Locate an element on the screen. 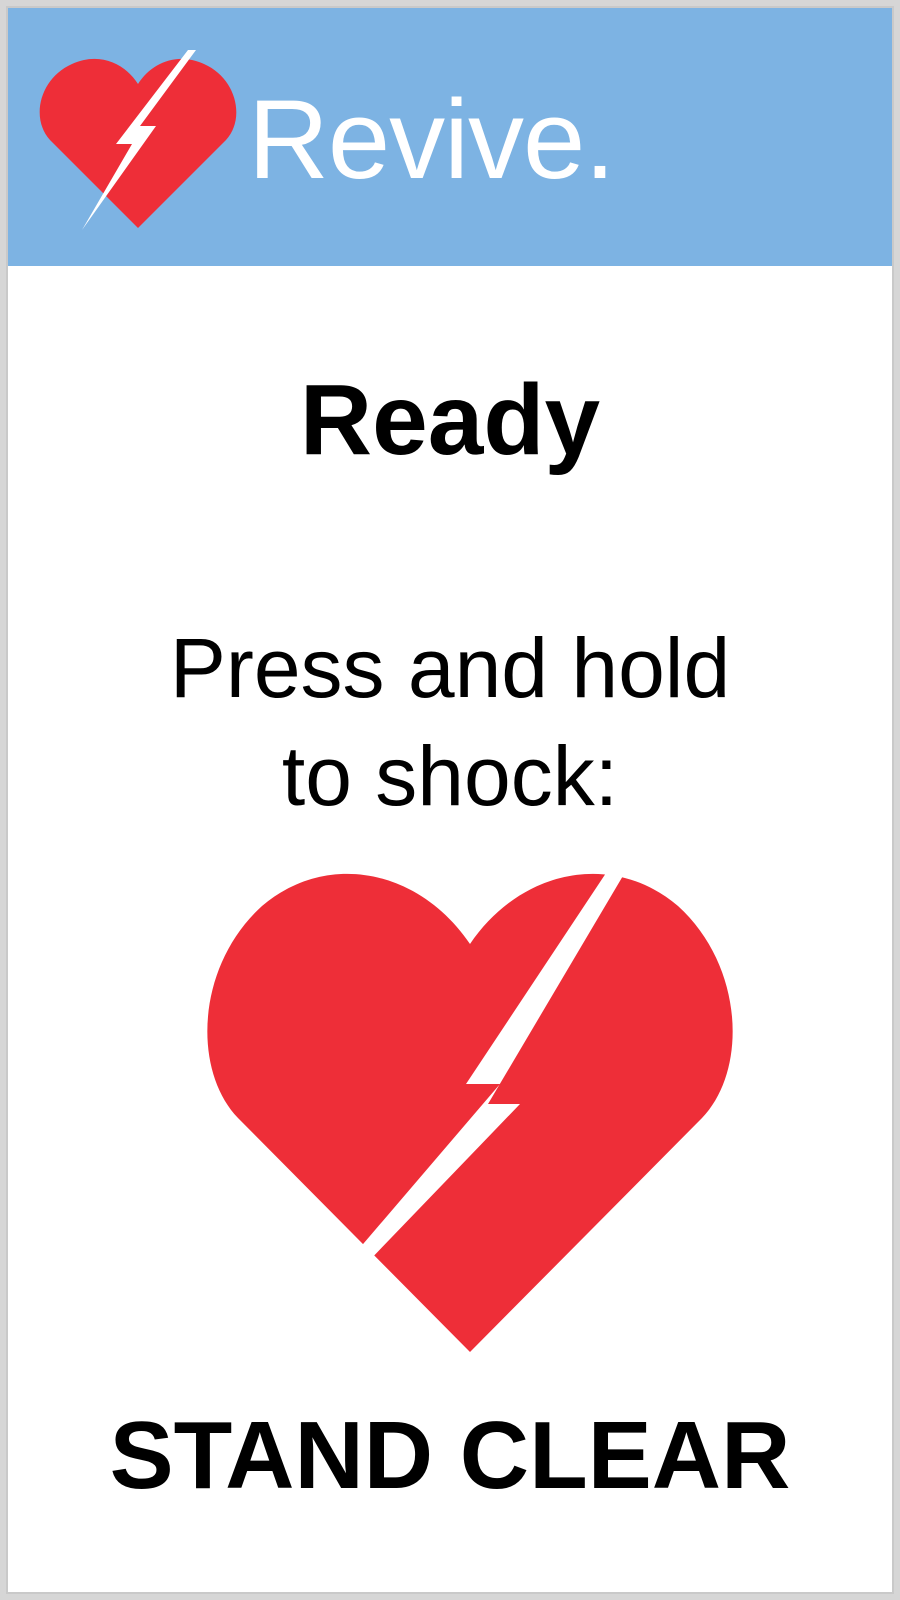 This screenshot has height=1600, width=900. heart-lightning-icon is located at coordinates (138, 139).